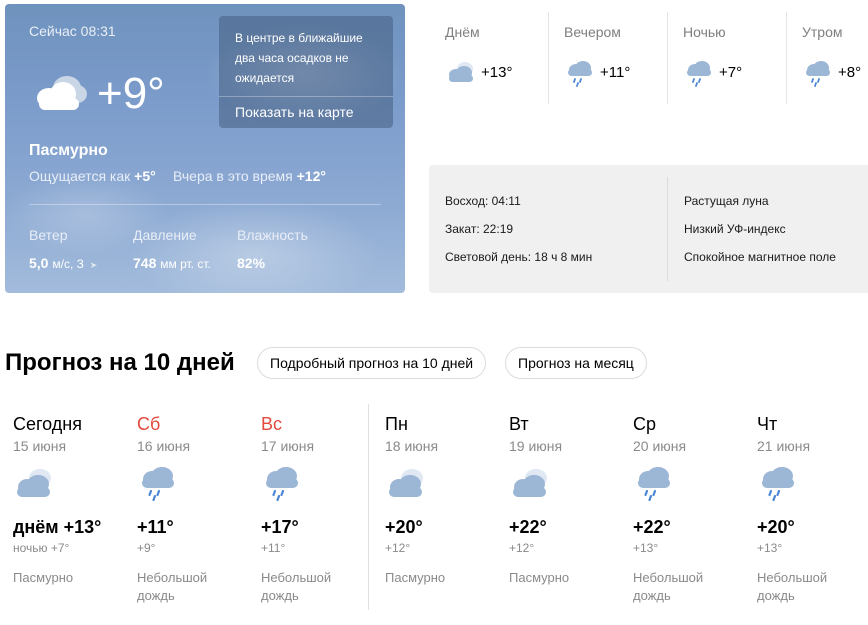  I want to click on day-part-label: Вечером, so click(592, 32).